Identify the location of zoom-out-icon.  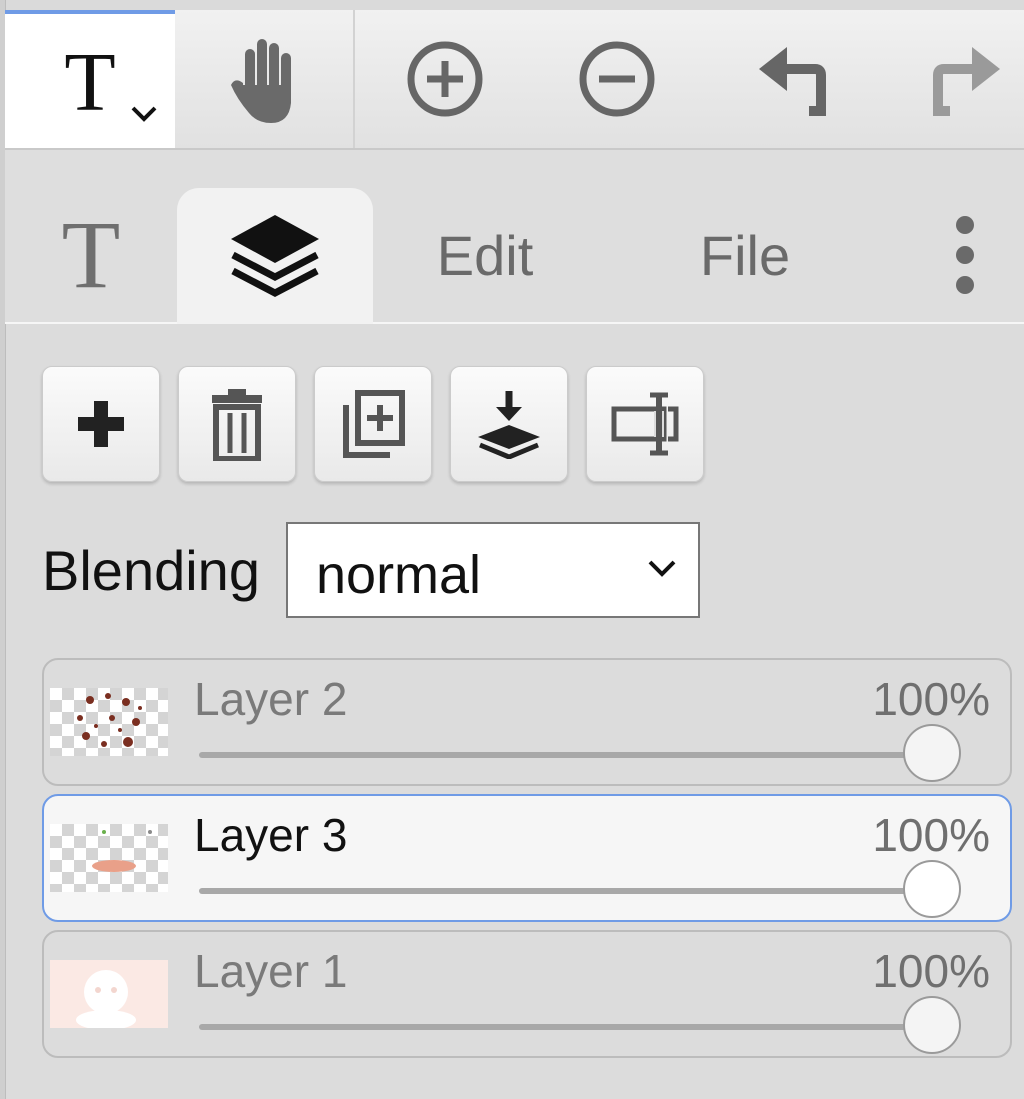
(617, 79).